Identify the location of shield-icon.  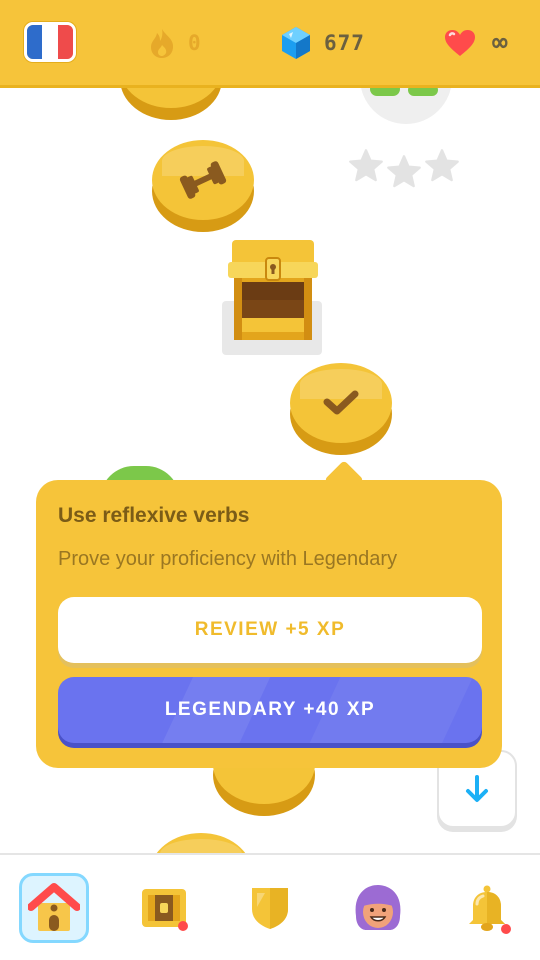
(270, 908).